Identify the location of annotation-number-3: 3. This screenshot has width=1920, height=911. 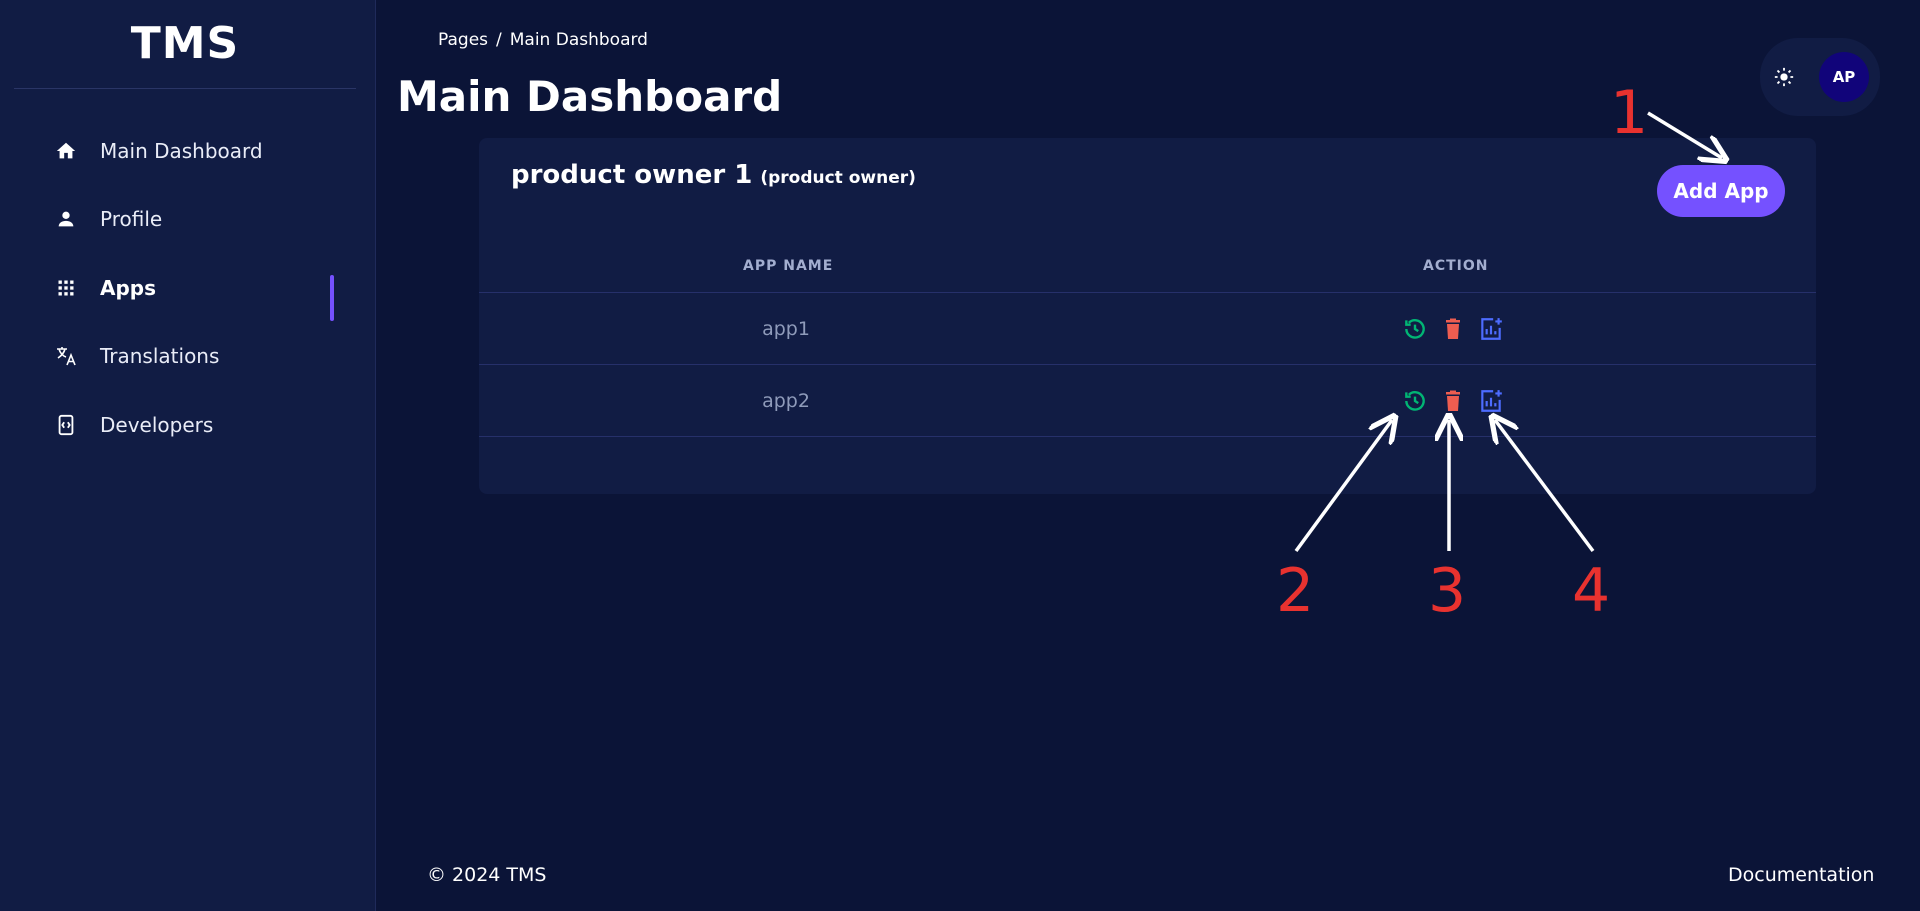
(1447, 591).